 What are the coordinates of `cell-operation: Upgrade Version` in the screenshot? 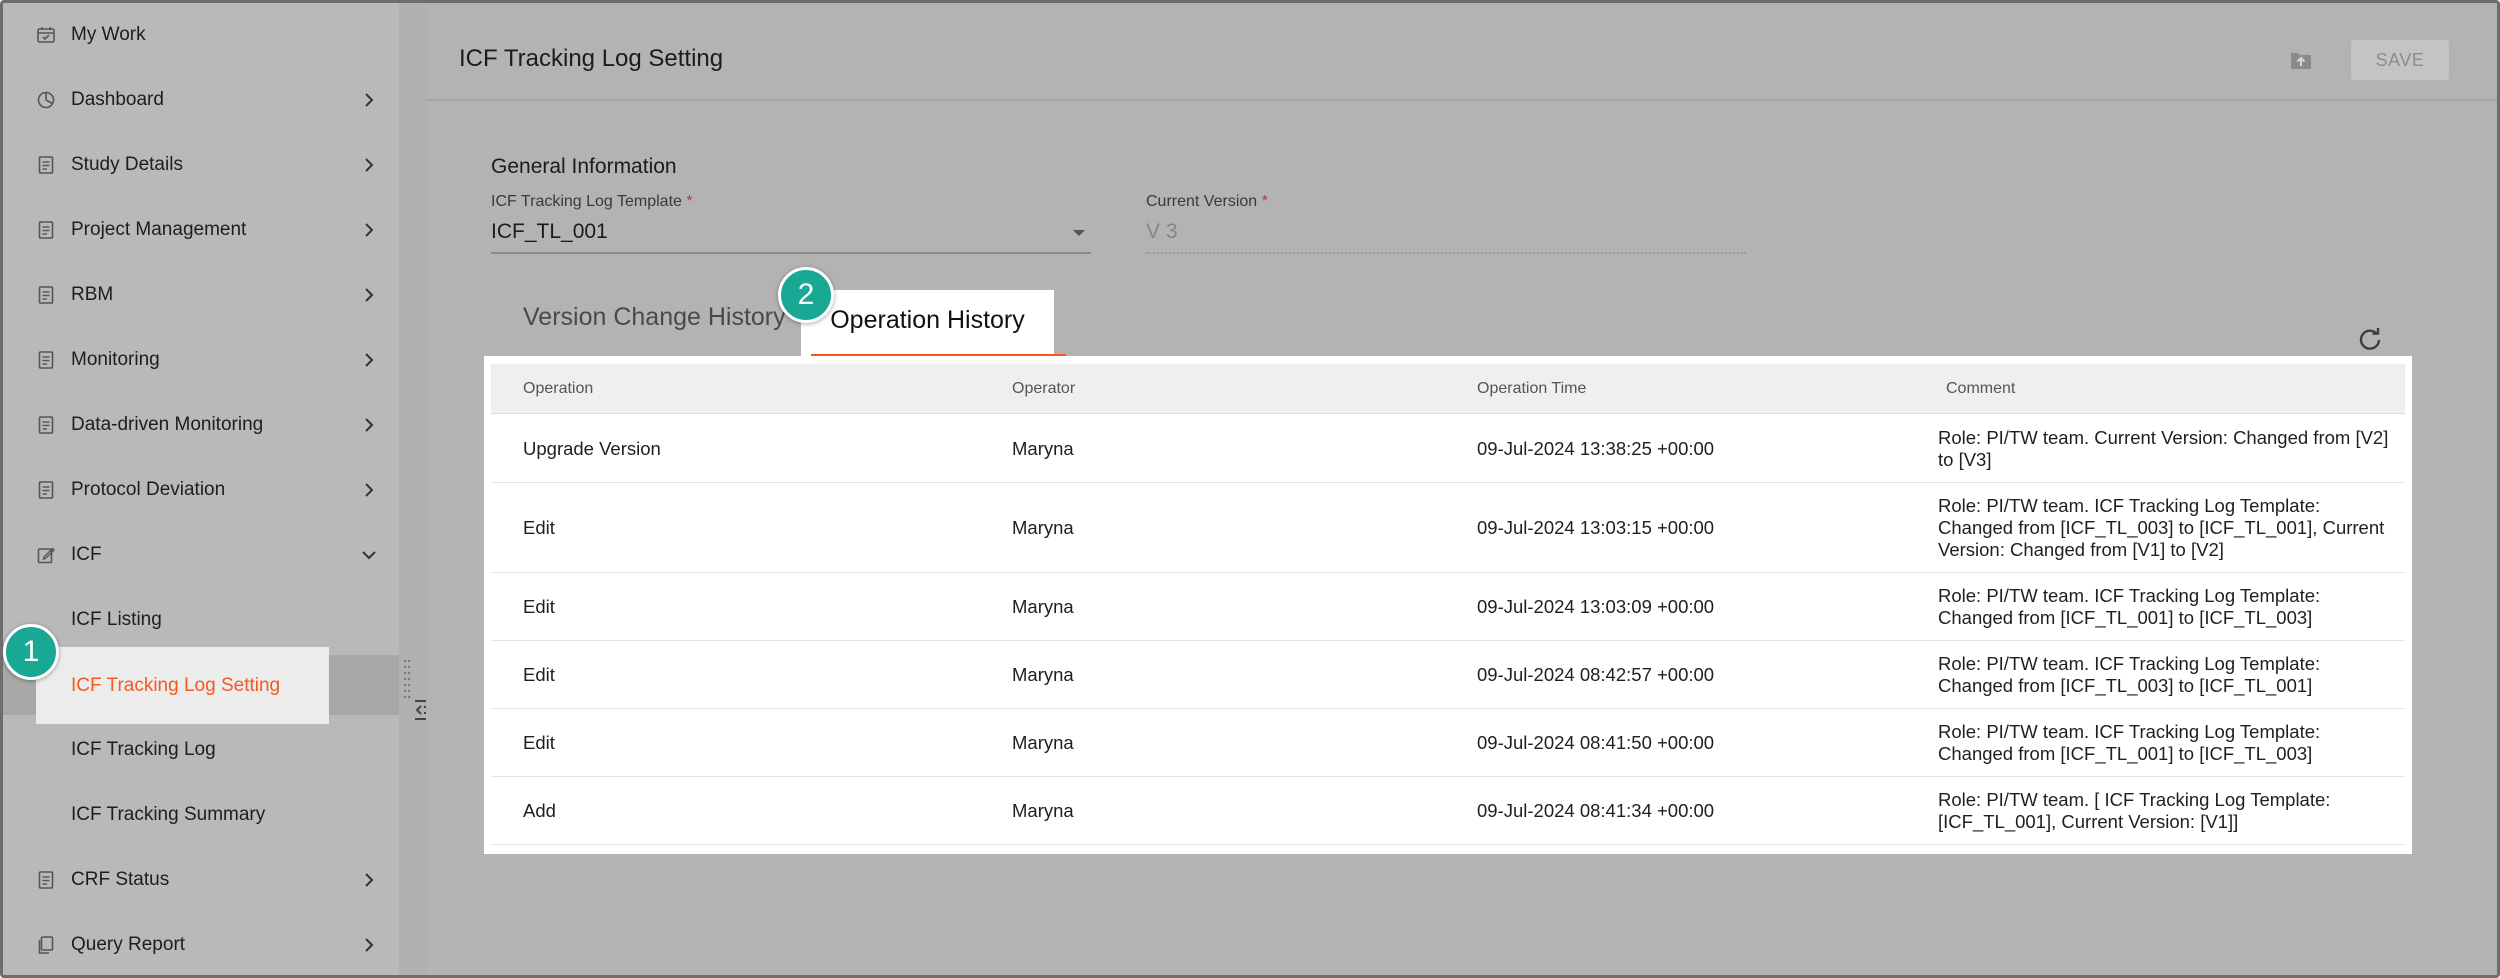 It's located at (592, 448).